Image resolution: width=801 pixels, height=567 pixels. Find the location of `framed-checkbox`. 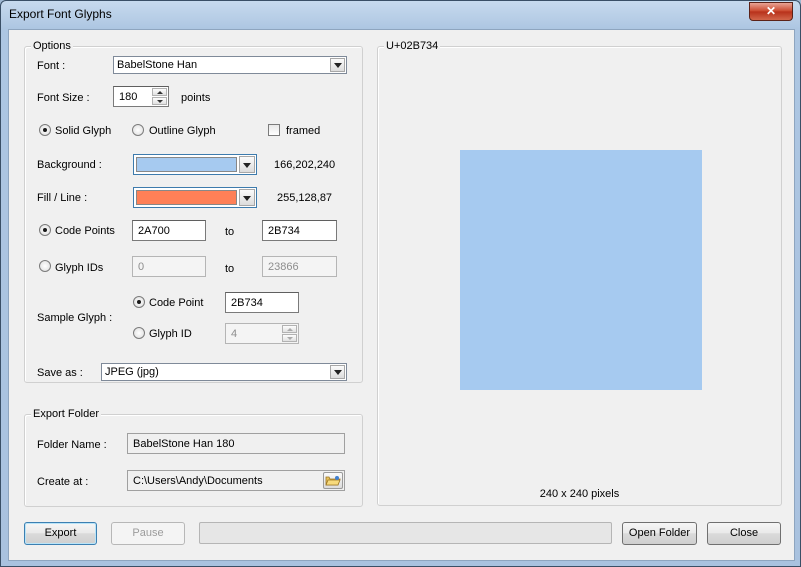

framed-checkbox is located at coordinates (274, 130).